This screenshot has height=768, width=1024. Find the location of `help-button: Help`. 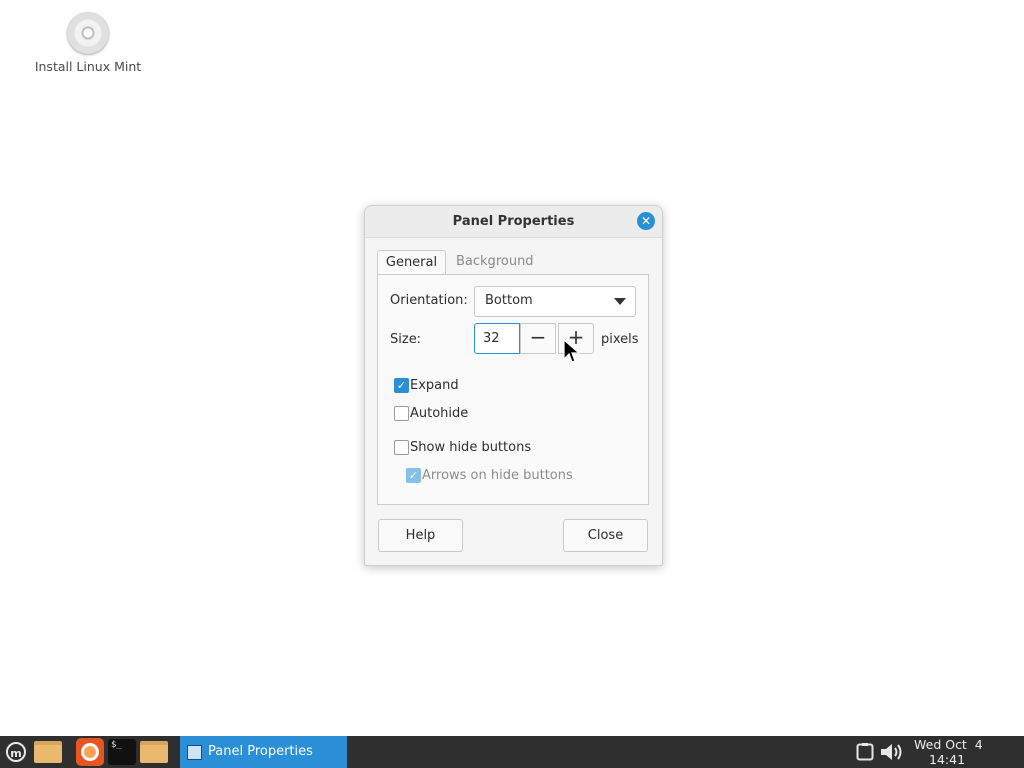

help-button: Help is located at coordinates (420, 535).